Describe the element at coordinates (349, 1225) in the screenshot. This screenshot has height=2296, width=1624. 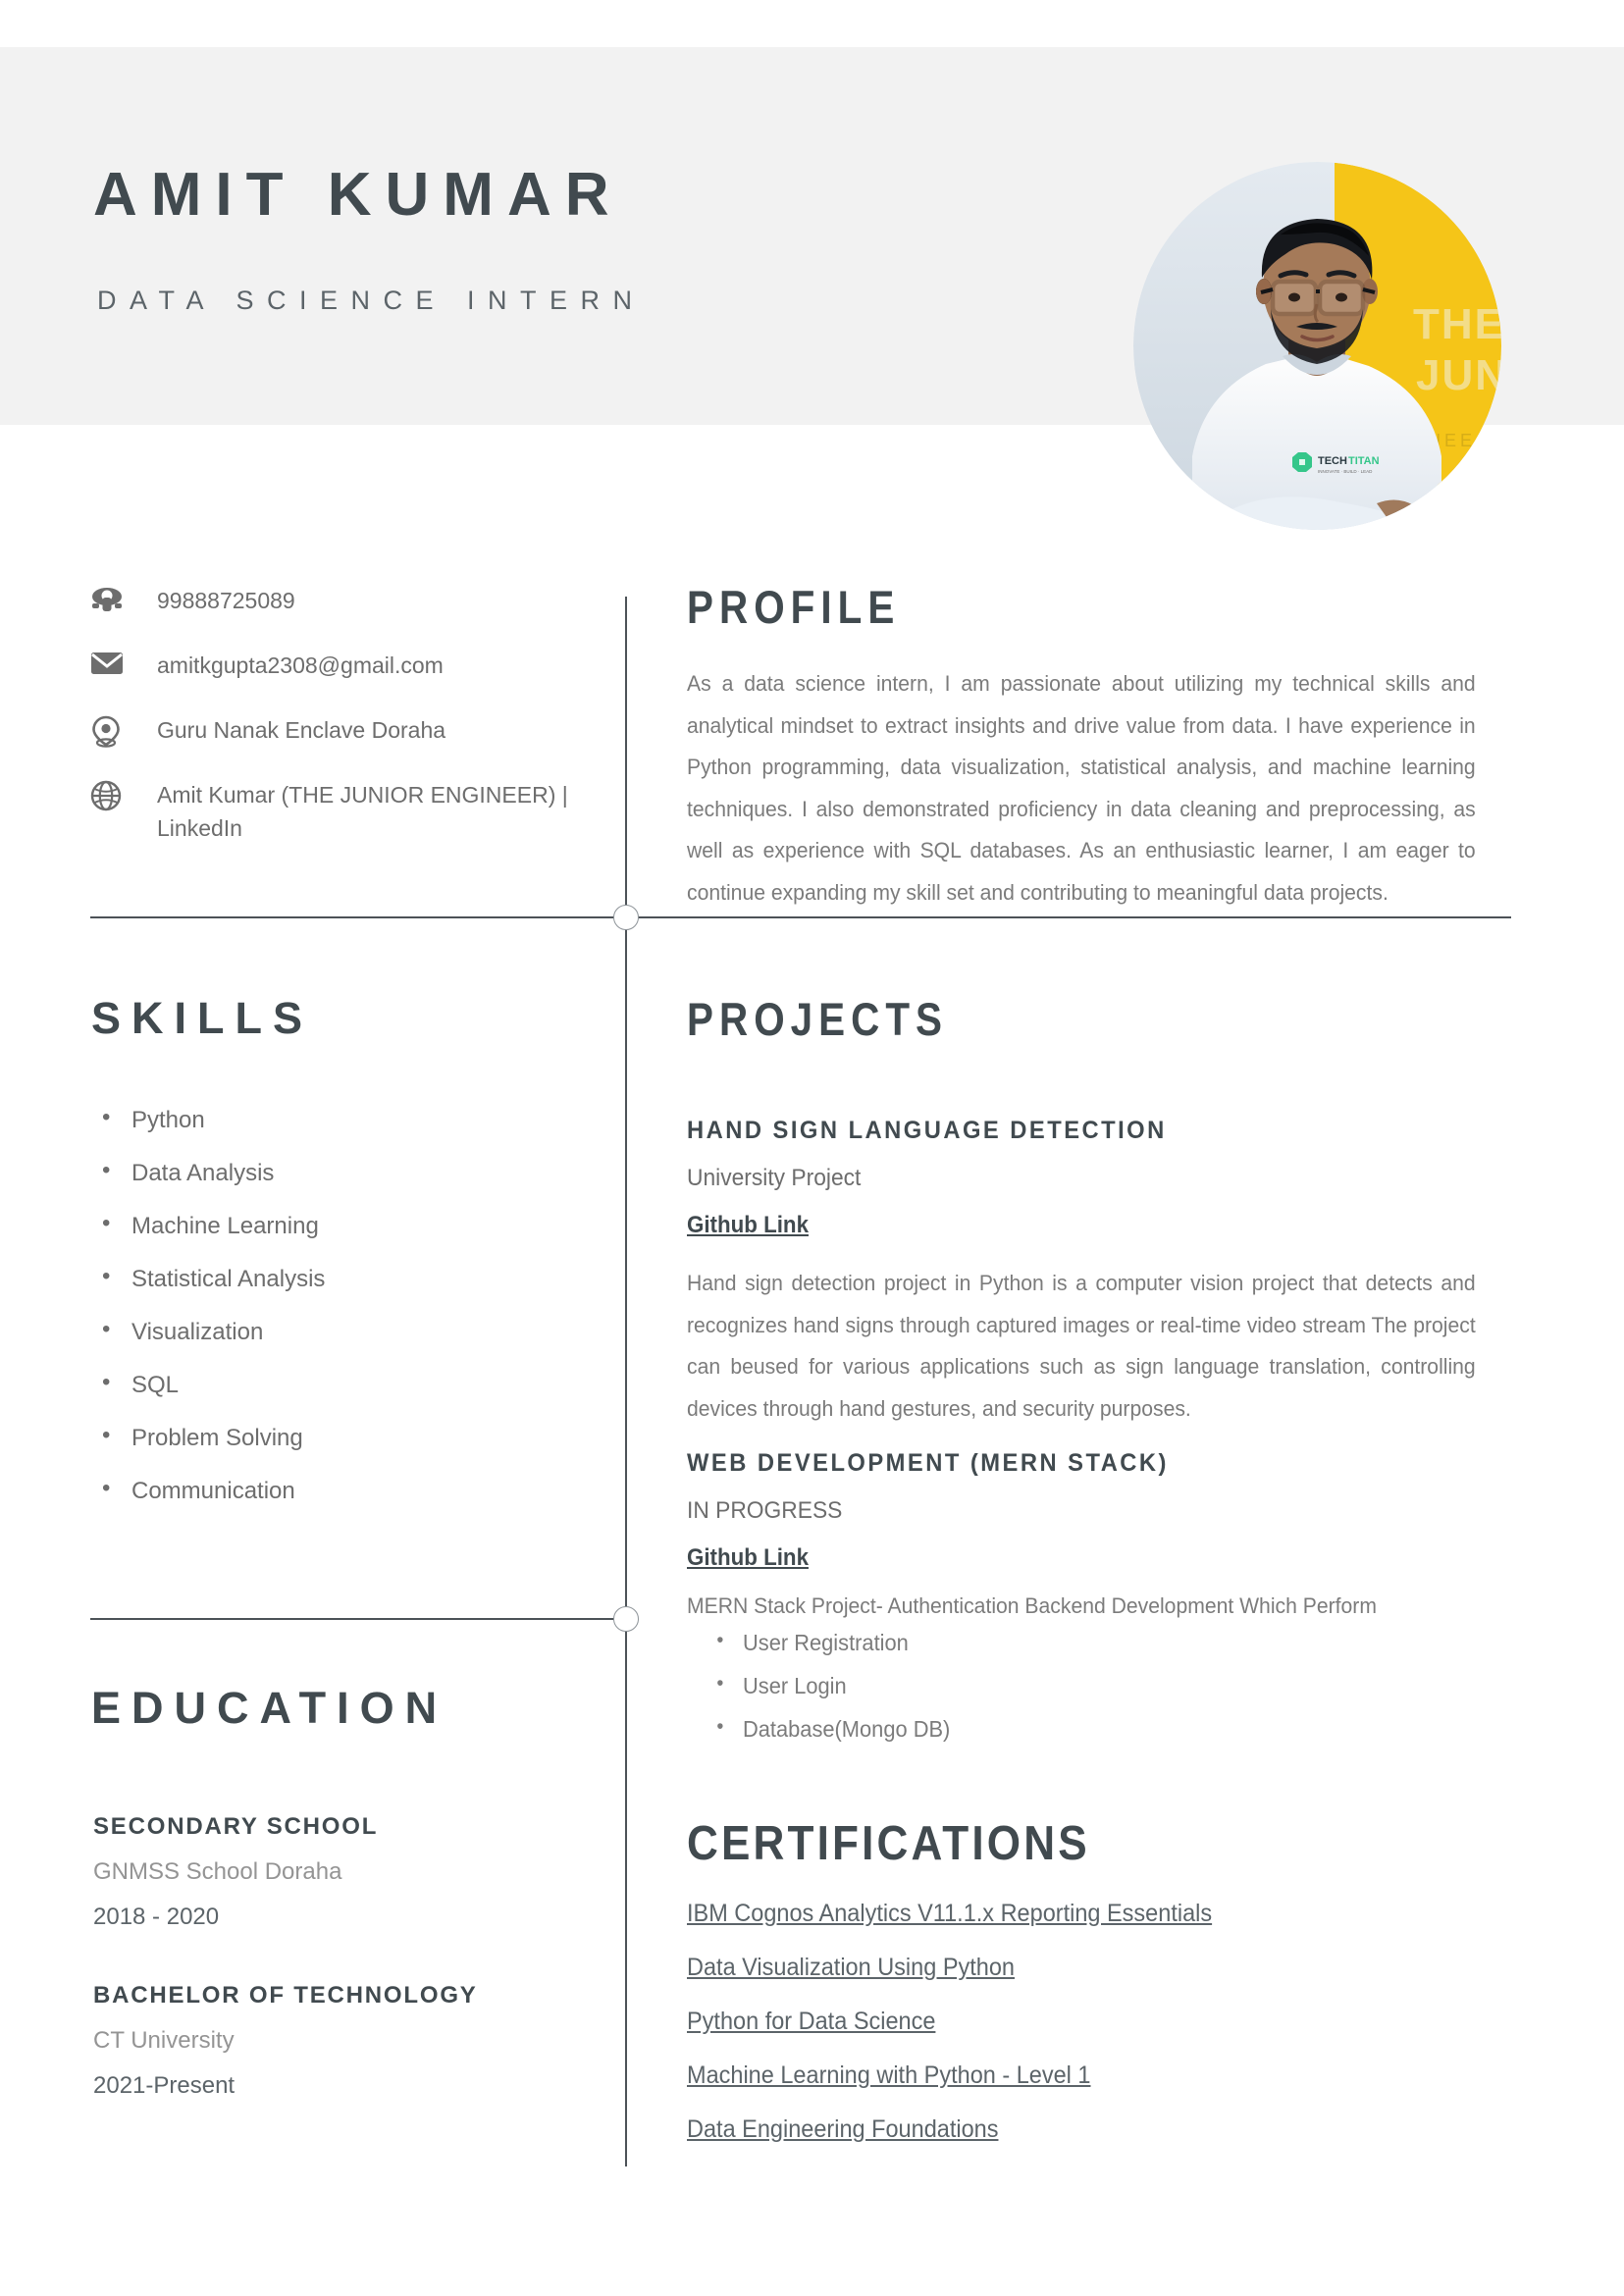
I see `list-item: Machine Learning` at that location.